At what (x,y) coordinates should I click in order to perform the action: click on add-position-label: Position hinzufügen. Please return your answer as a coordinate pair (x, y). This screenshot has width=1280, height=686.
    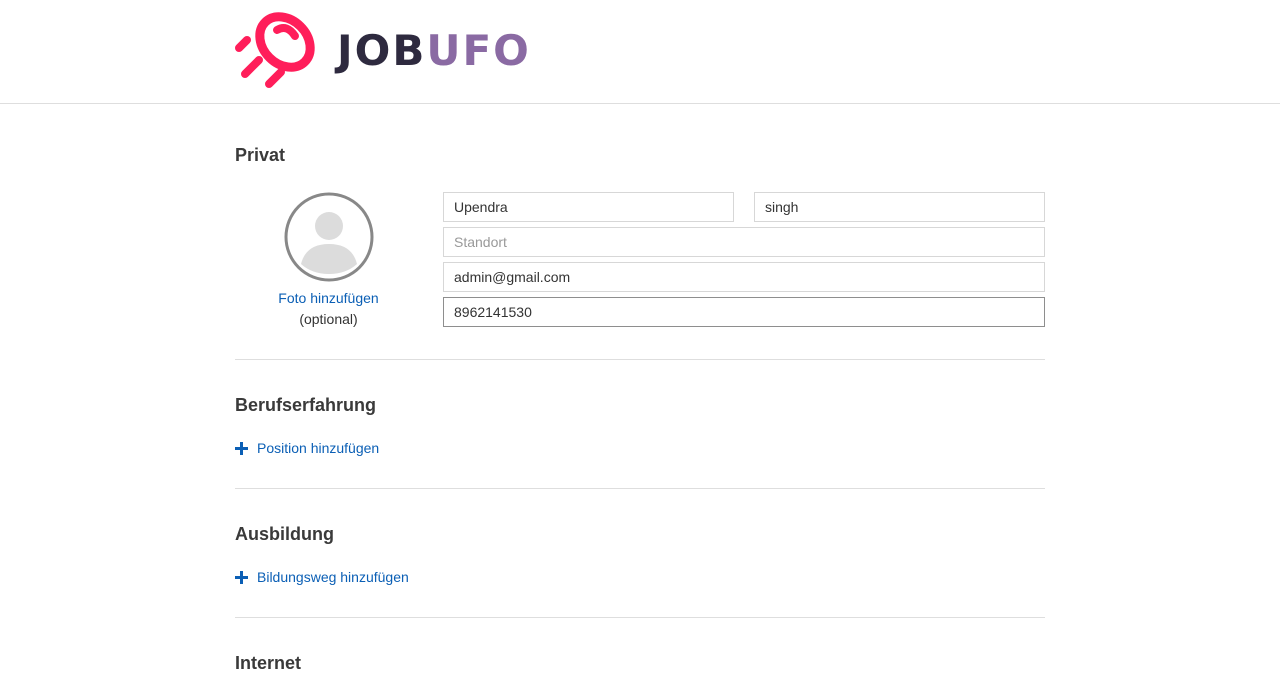
    Looking at the image, I should click on (318, 448).